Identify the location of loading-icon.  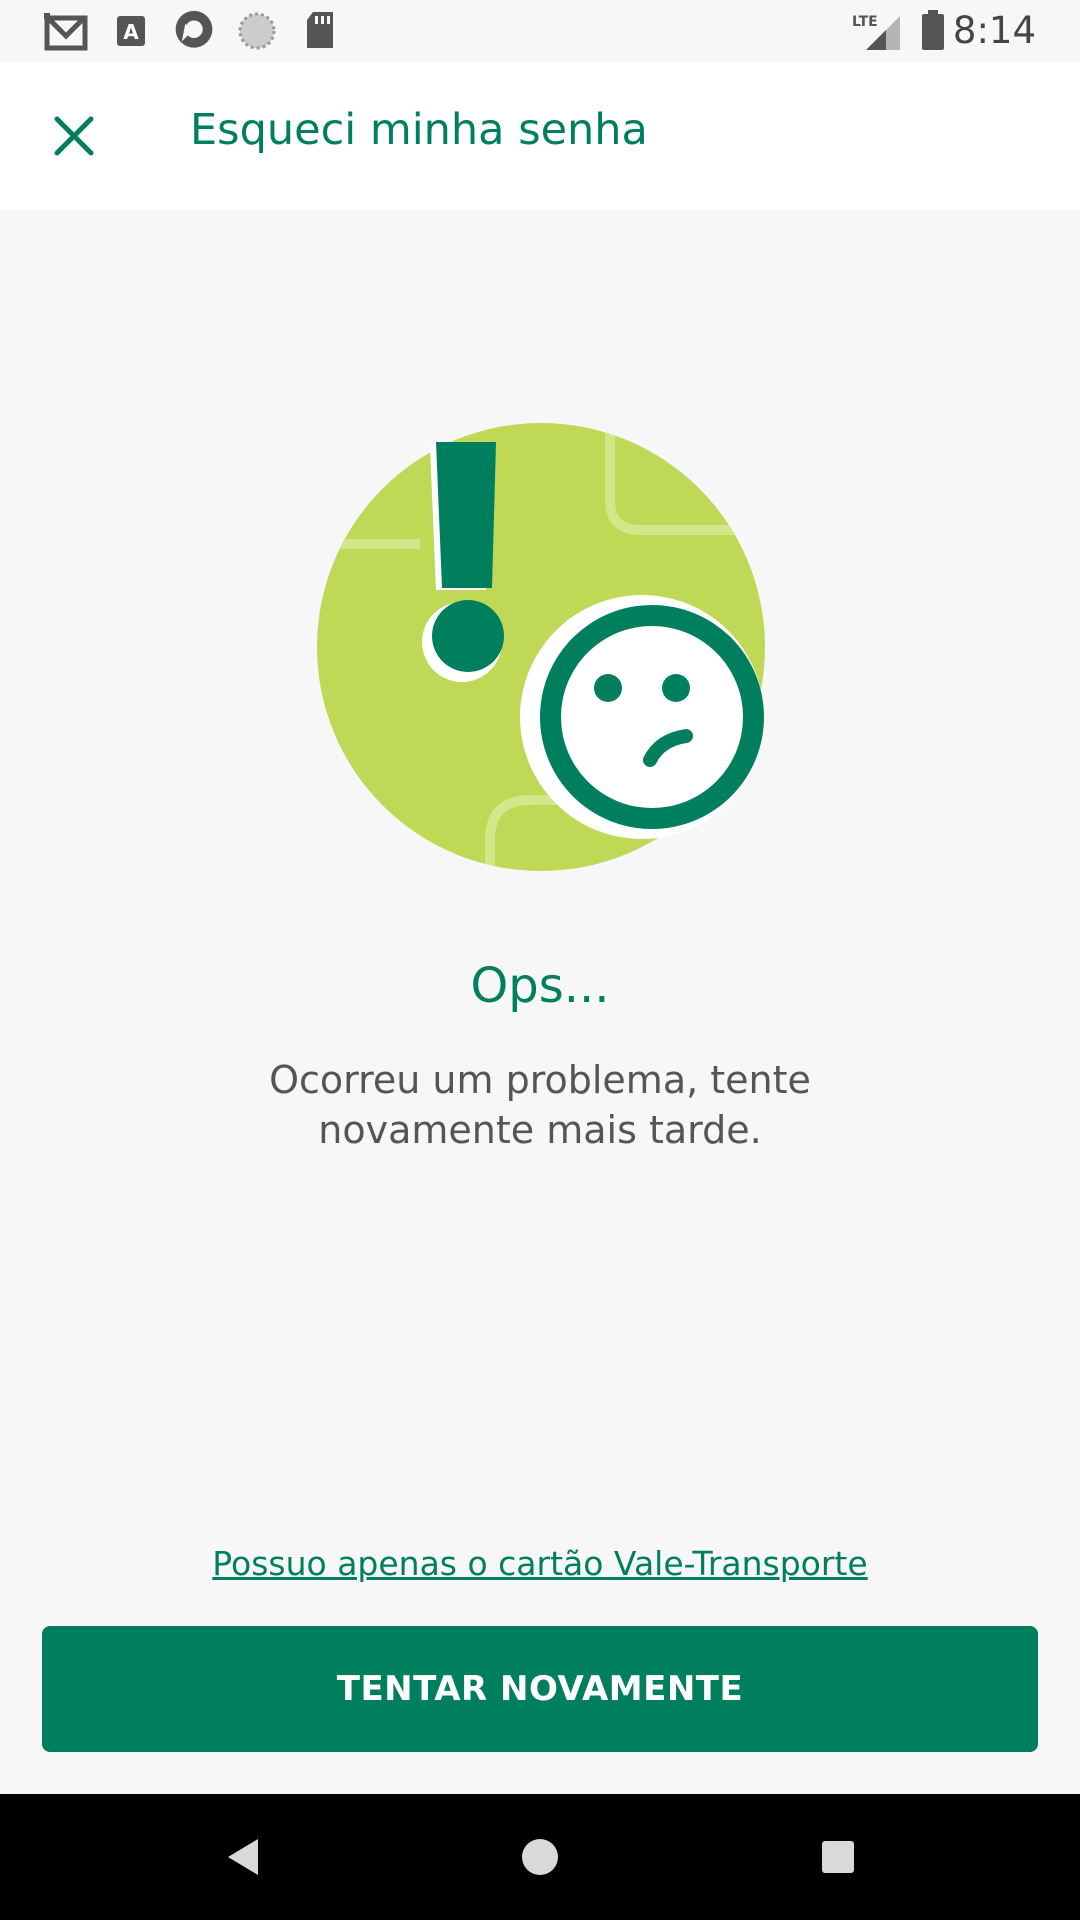
(257, 31).